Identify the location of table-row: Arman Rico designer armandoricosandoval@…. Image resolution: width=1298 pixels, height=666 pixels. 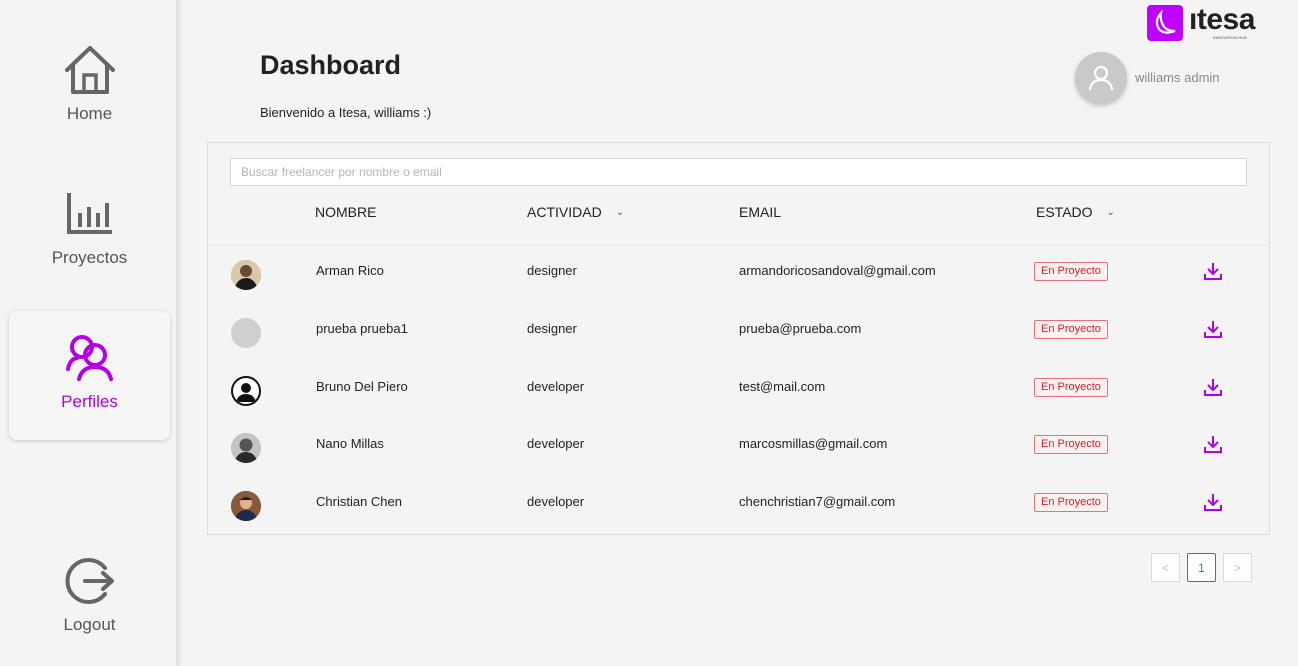
(738, 275).